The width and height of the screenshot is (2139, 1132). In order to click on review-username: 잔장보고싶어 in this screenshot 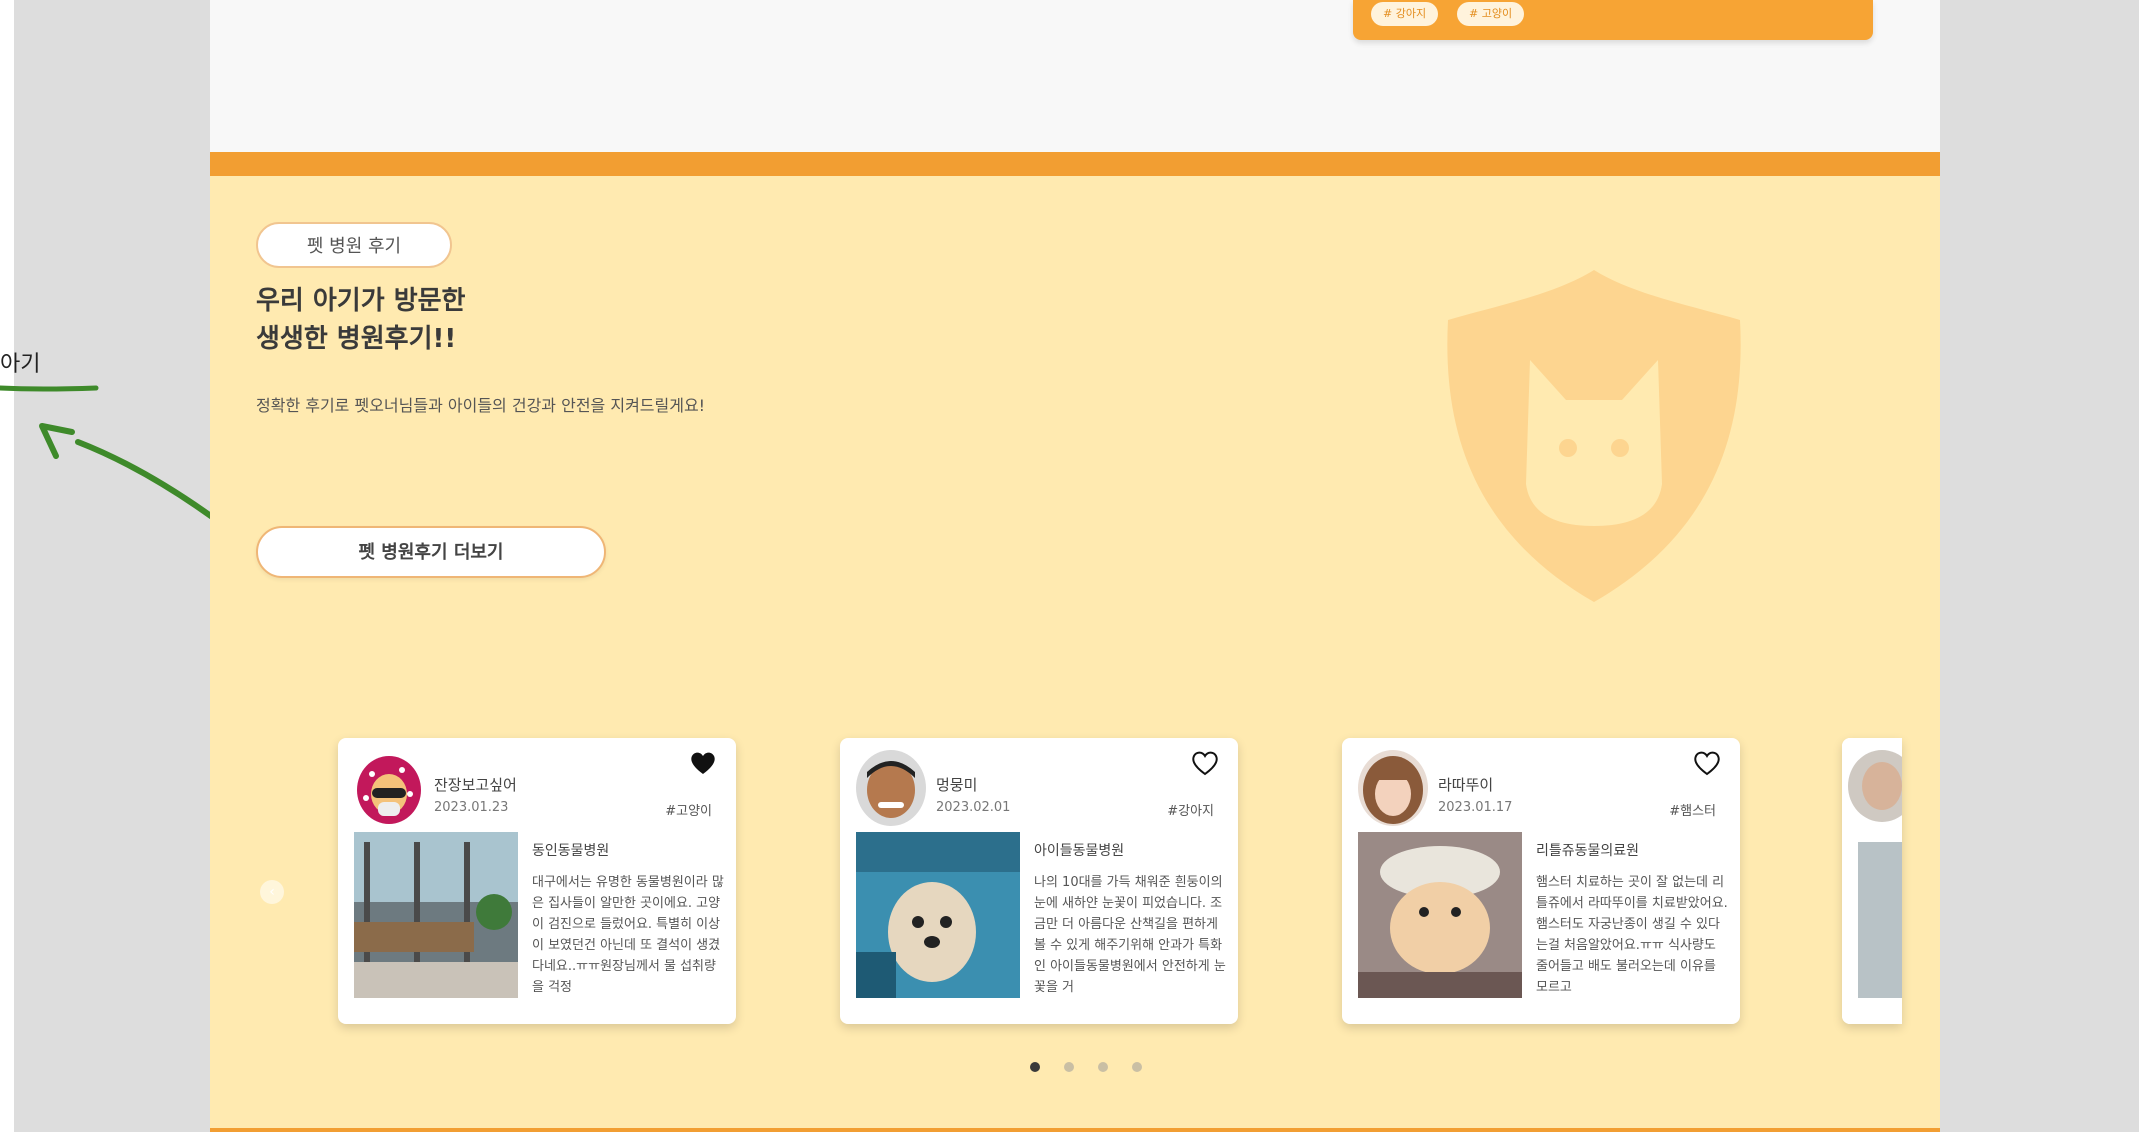, I will do `click(475, 785)`.